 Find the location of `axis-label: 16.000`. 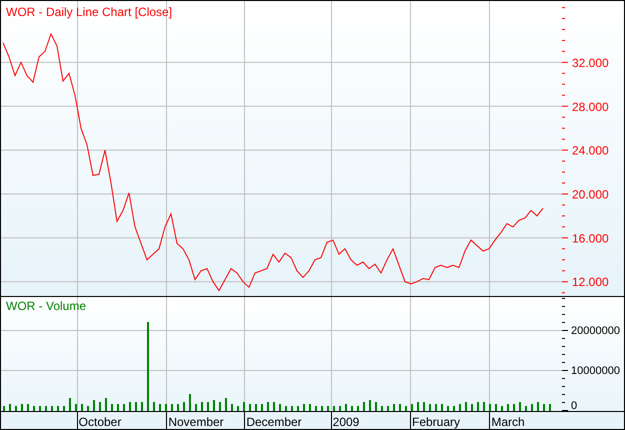

axis-label: 16.000 is located at coordinates (590, 238).